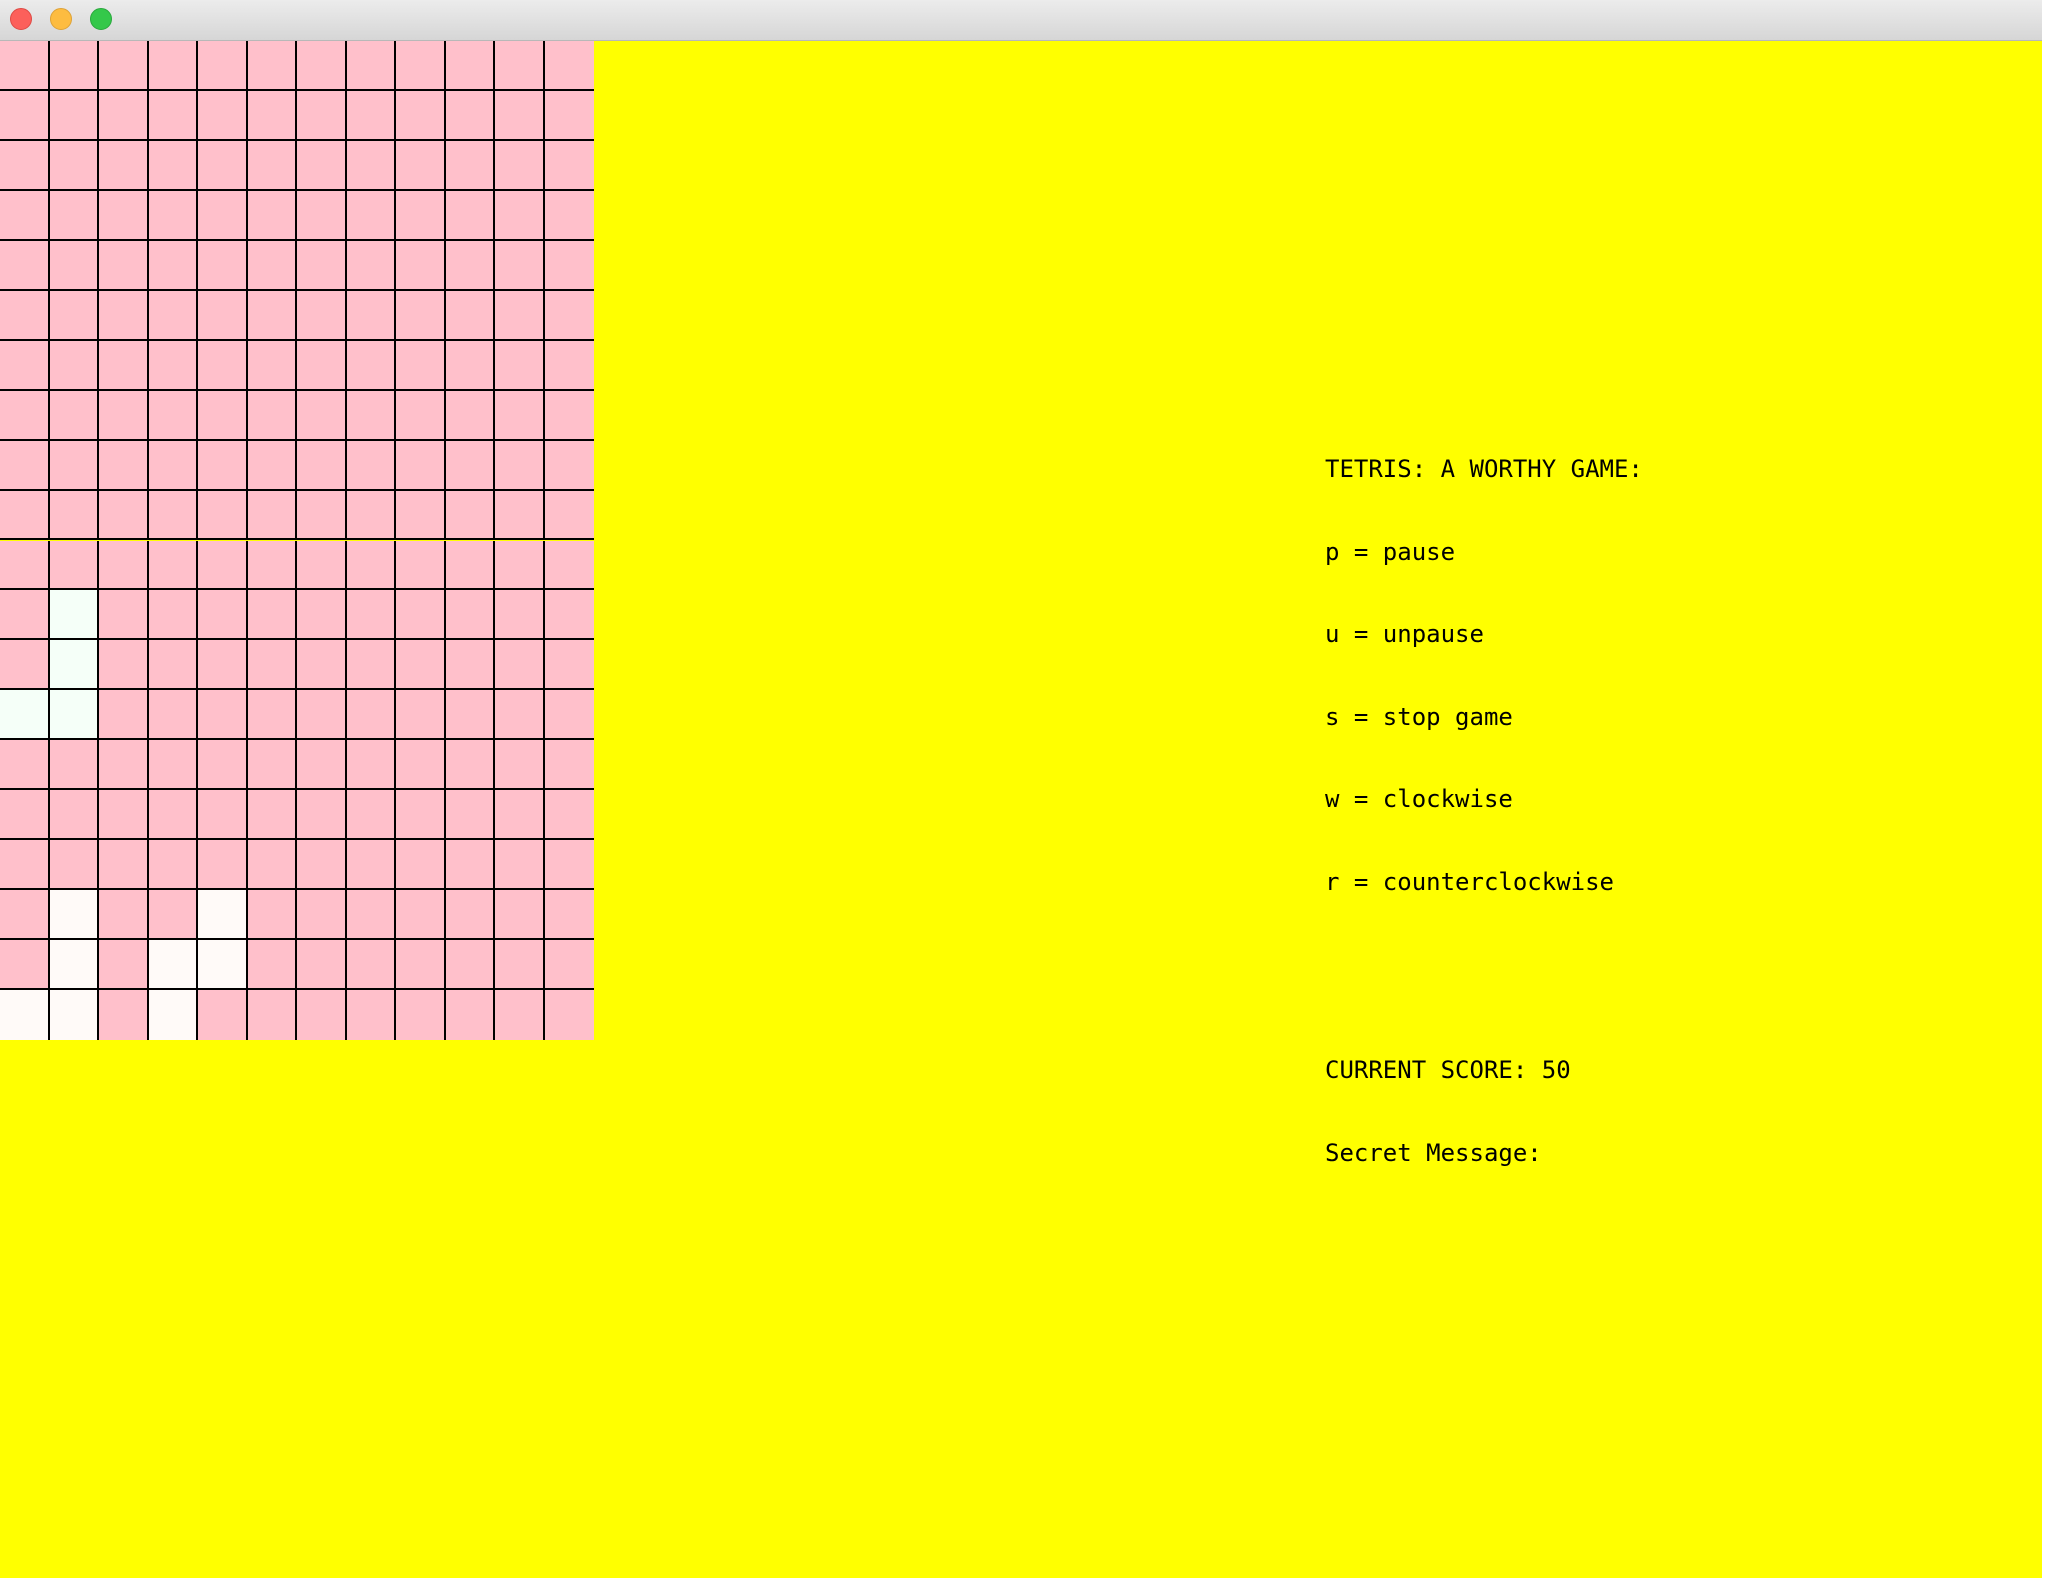 This screenshot has width=2048, height=1578. I want to click on zoom-button, so click(101, 19).